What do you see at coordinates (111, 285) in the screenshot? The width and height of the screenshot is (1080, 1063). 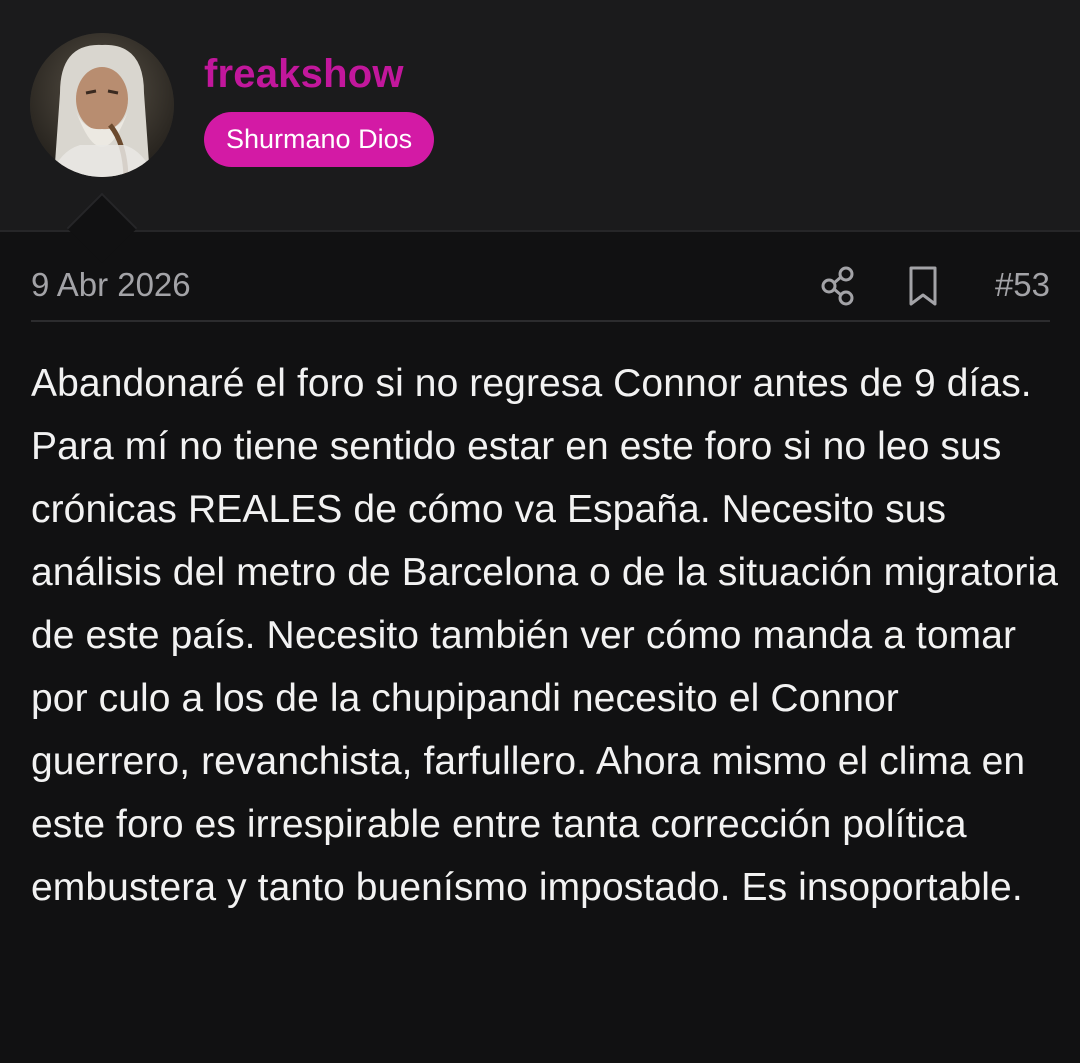 I see `post-date: 9 Abr 2026` at bounding box center [111, 285].